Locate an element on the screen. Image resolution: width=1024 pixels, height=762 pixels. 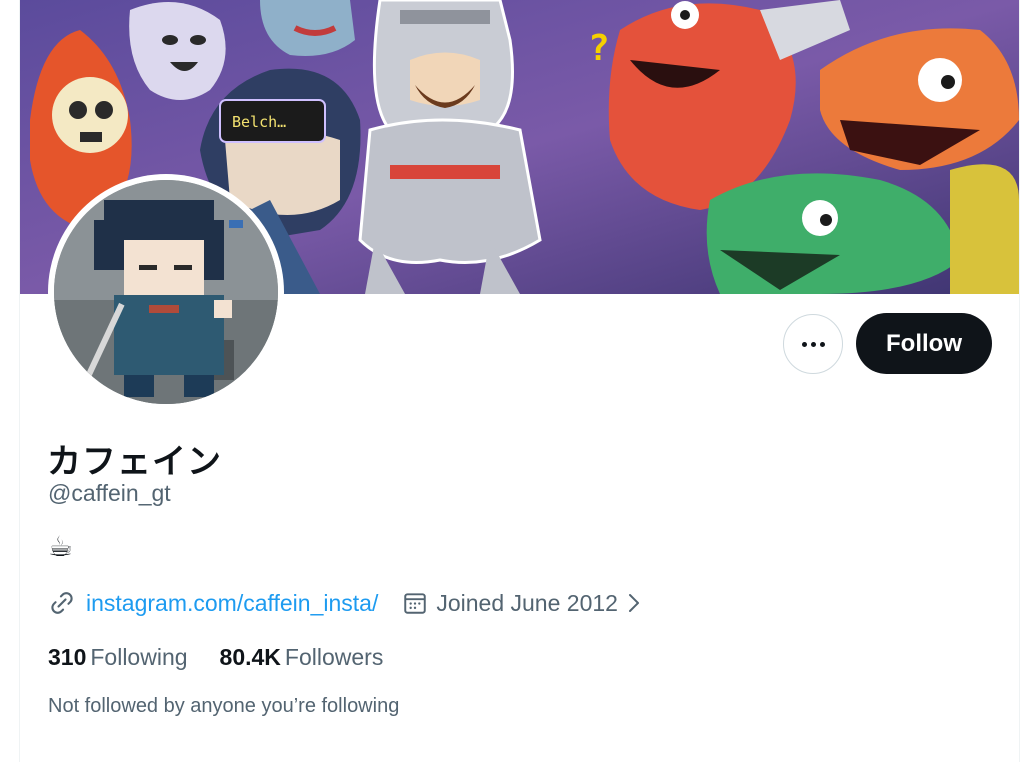
follow-stats: 310 Following 80.4K Followers is located at coordinates (215, 657).